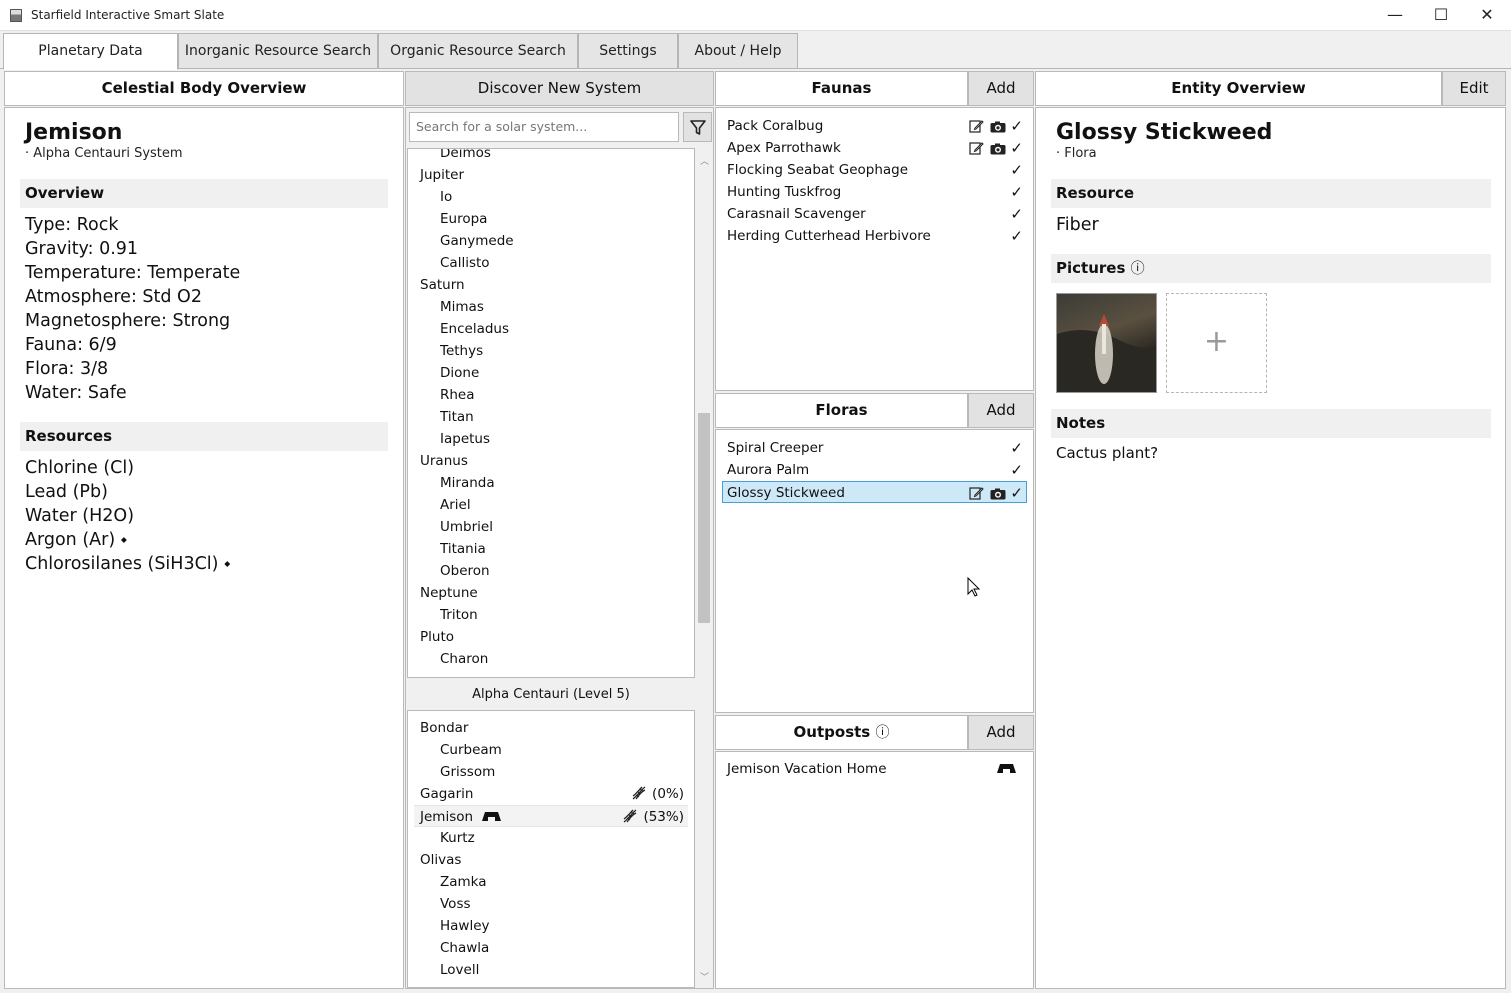  Describe the element at coordinates (551, 882) in the screenshot. I see `system-tree-item: Zamka` at that location.